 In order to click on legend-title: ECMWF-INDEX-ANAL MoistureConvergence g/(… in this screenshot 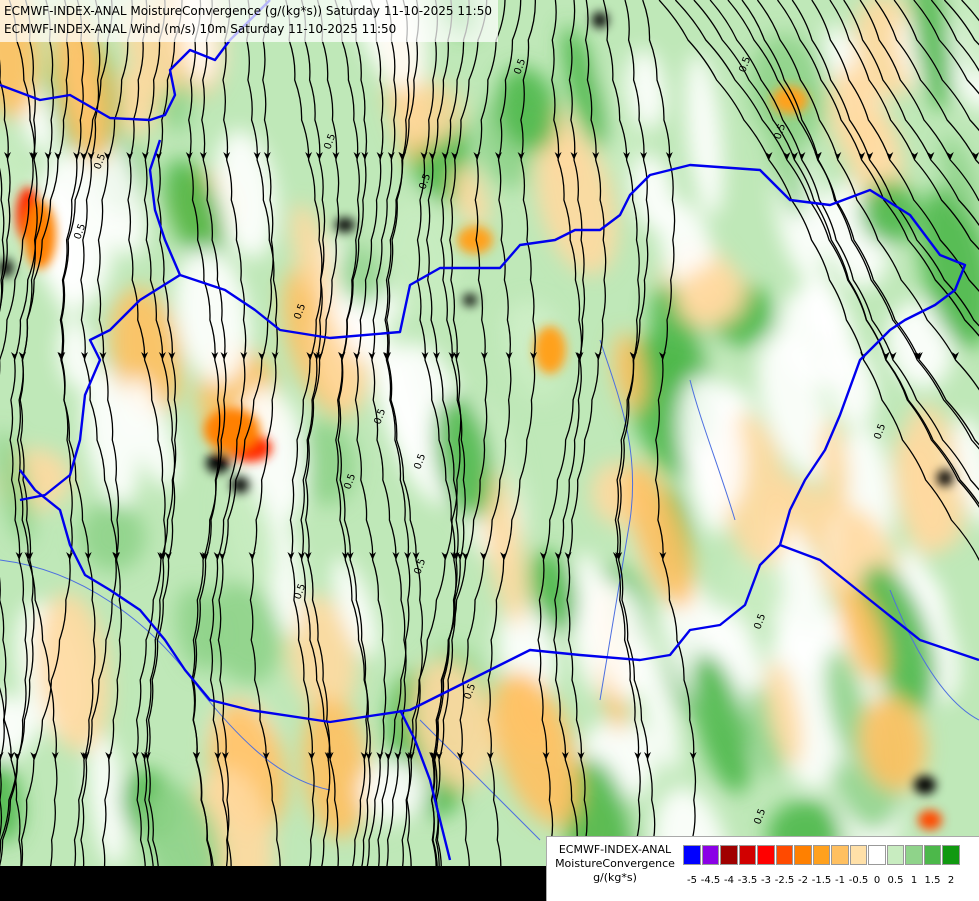, I will do `click(615, 864)`.